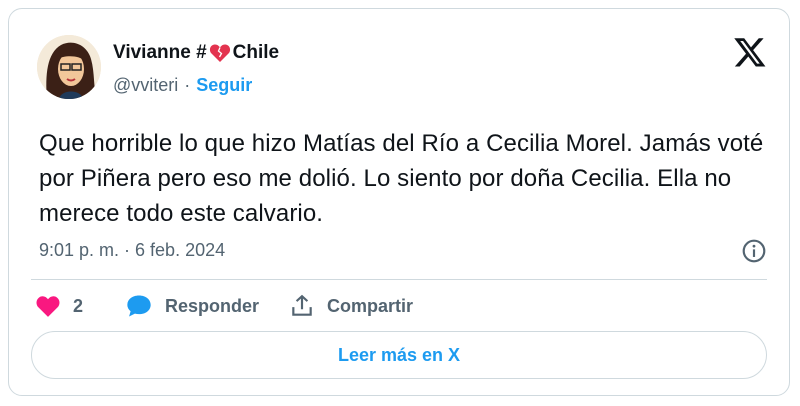 Image resolution: width=800 pixels, height=406 pixels. I want to click on avatar, so click(69, 67).